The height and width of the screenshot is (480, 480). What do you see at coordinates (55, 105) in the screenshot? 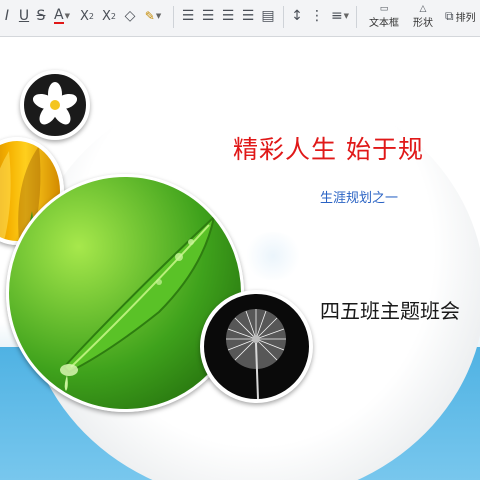
I see `frangipani-flower-image` at bounding box center [55, 105].